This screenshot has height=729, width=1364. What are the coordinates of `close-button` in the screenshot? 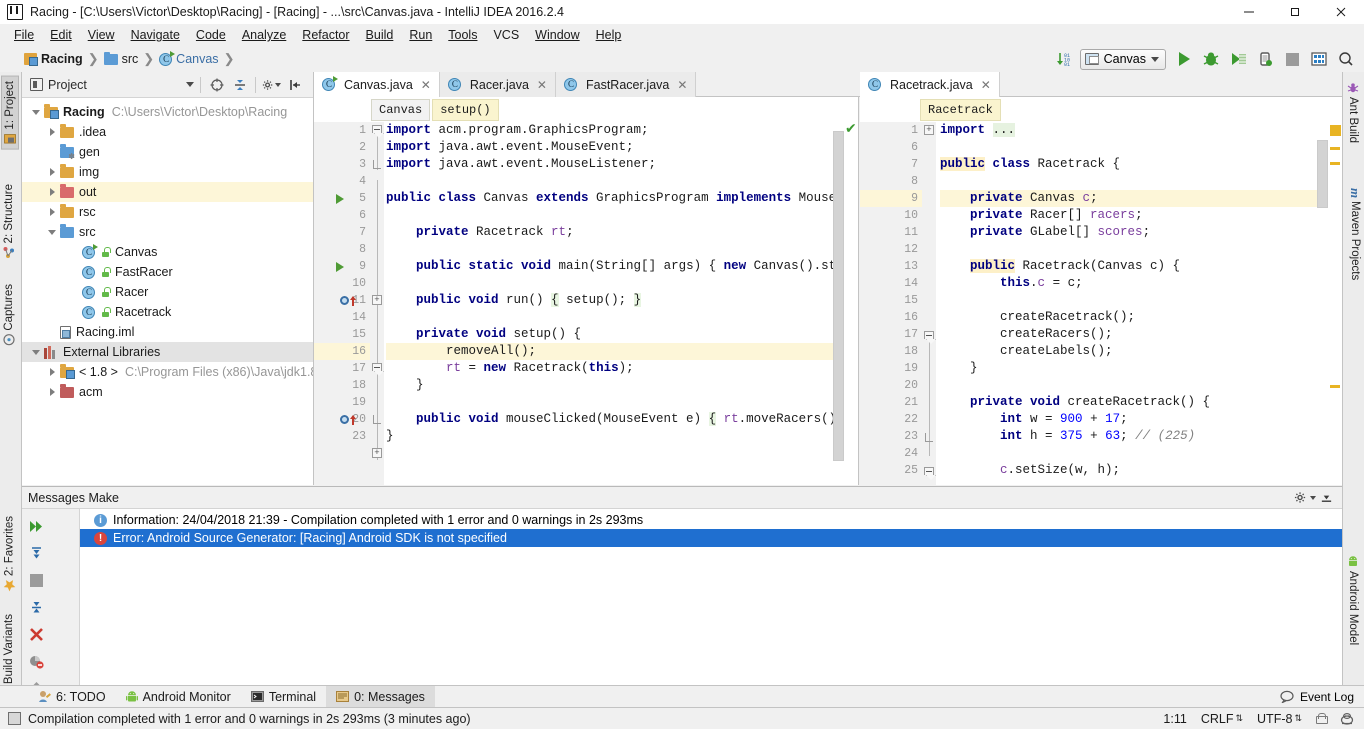 It's located at (1341, 12).